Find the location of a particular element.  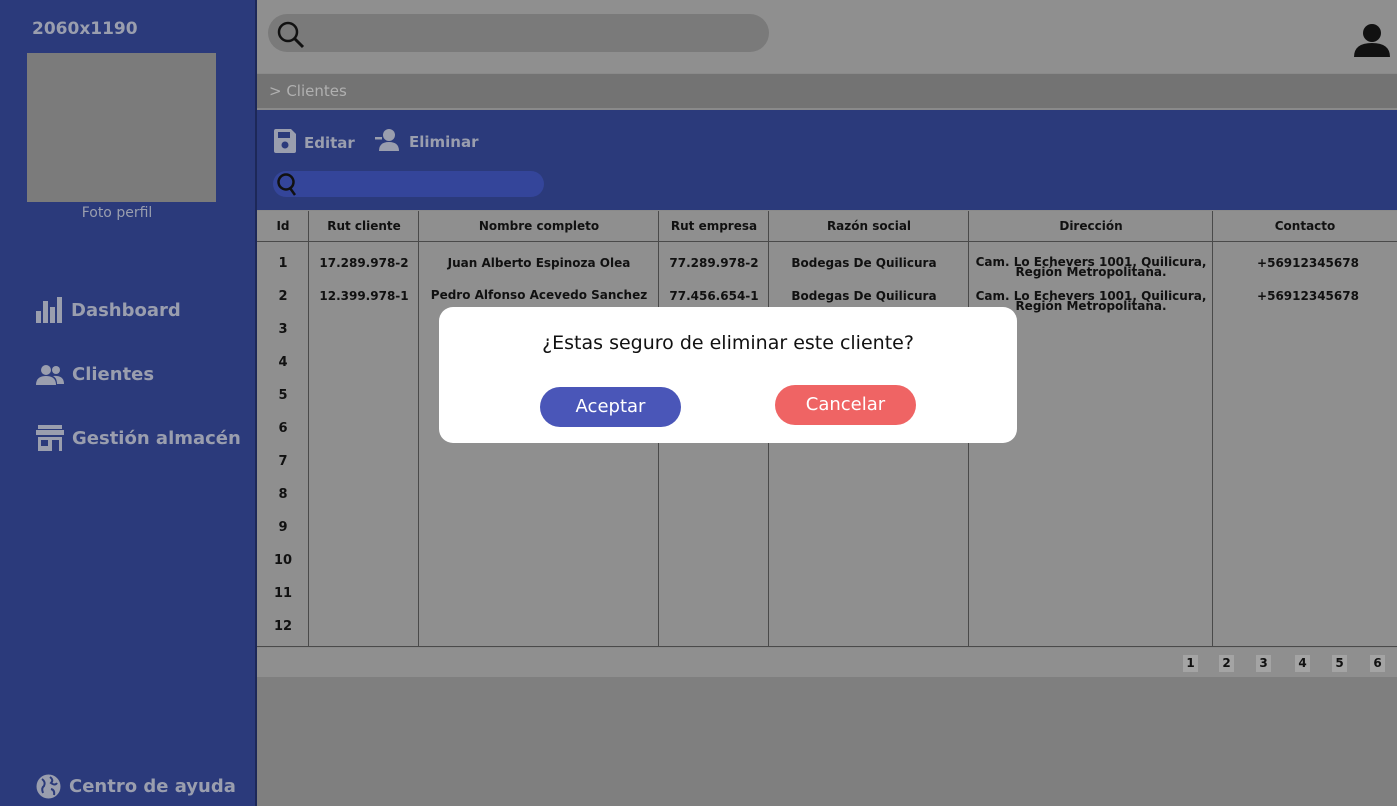

sidebar-item-almacen: Gestión almacén is located at coordinates (138, 438).